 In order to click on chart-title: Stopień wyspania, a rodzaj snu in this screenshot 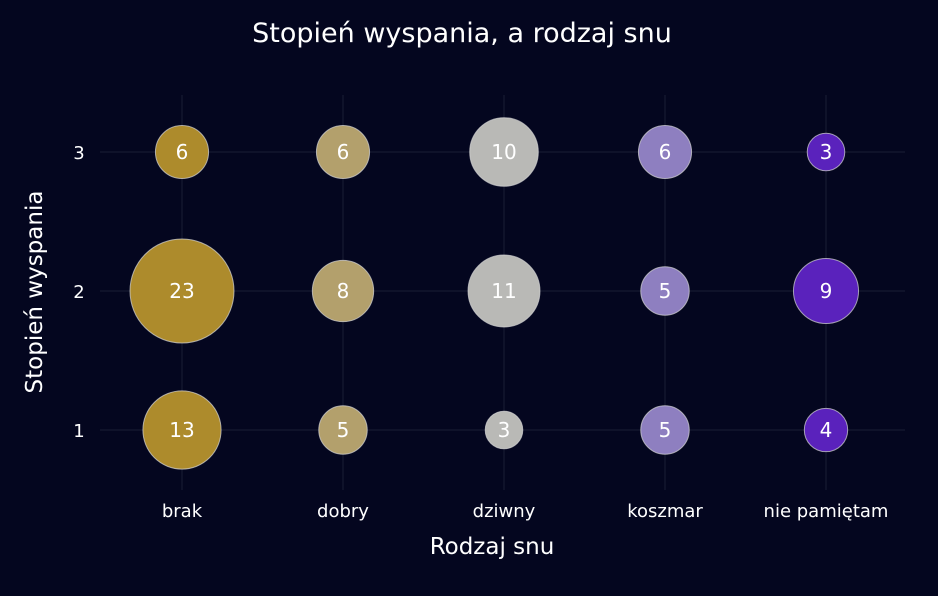, I will do `click(462, 33)`.